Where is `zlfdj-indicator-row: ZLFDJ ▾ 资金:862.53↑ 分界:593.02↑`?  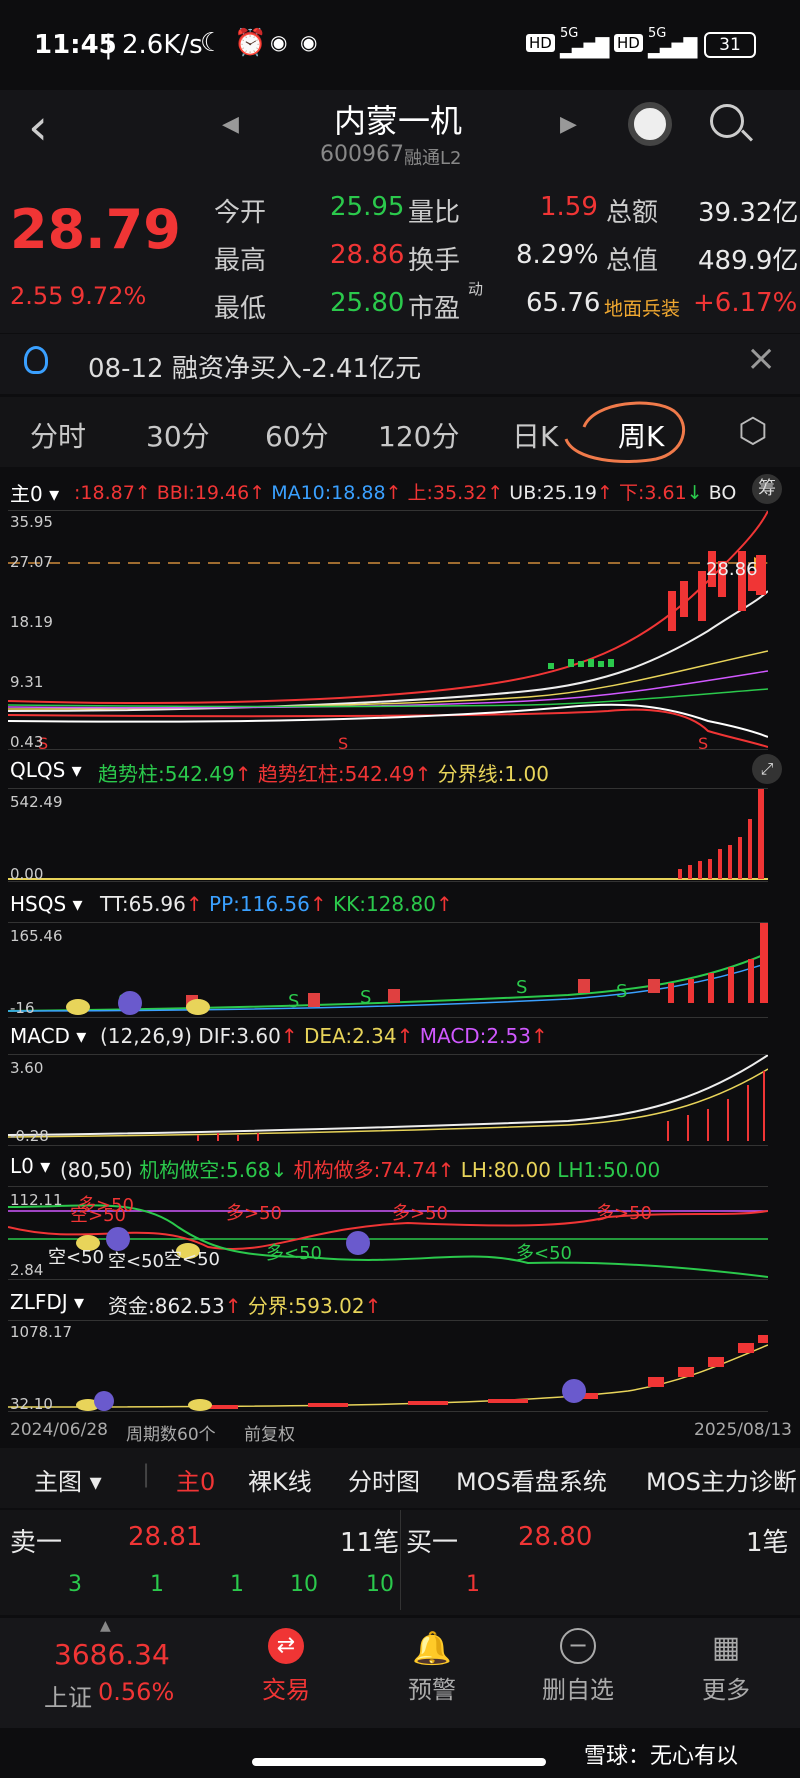 zlfdj-indicator-row: ZLFDJ ▾ 资金:862.53↑ 分界:593.02↑ is located at coordinates (196, 1304).